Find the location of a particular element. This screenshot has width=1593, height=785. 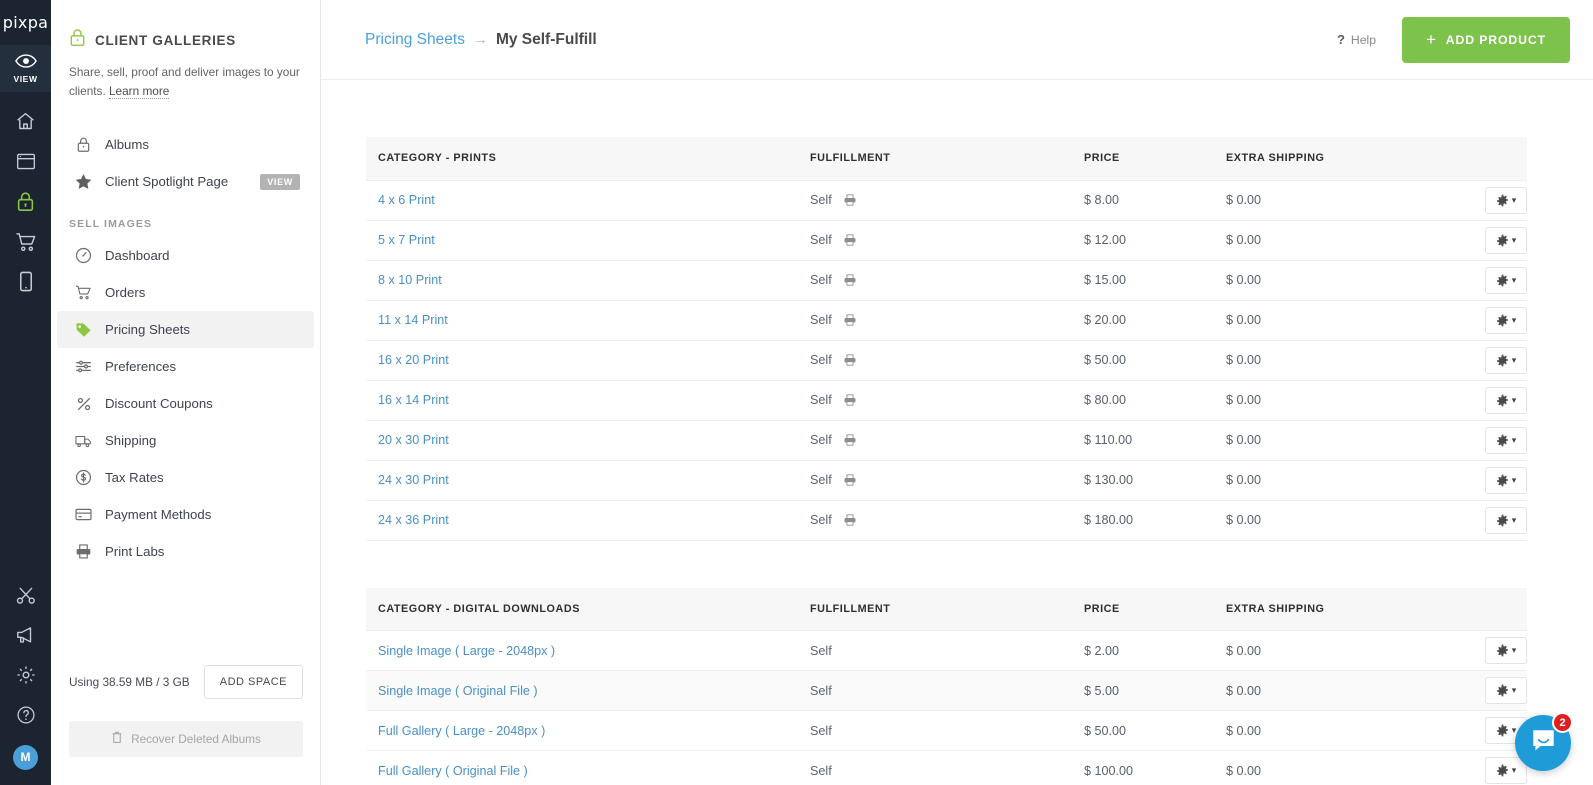

sidebar-item-label: Tax Rates is located at coordinates (134, 478).